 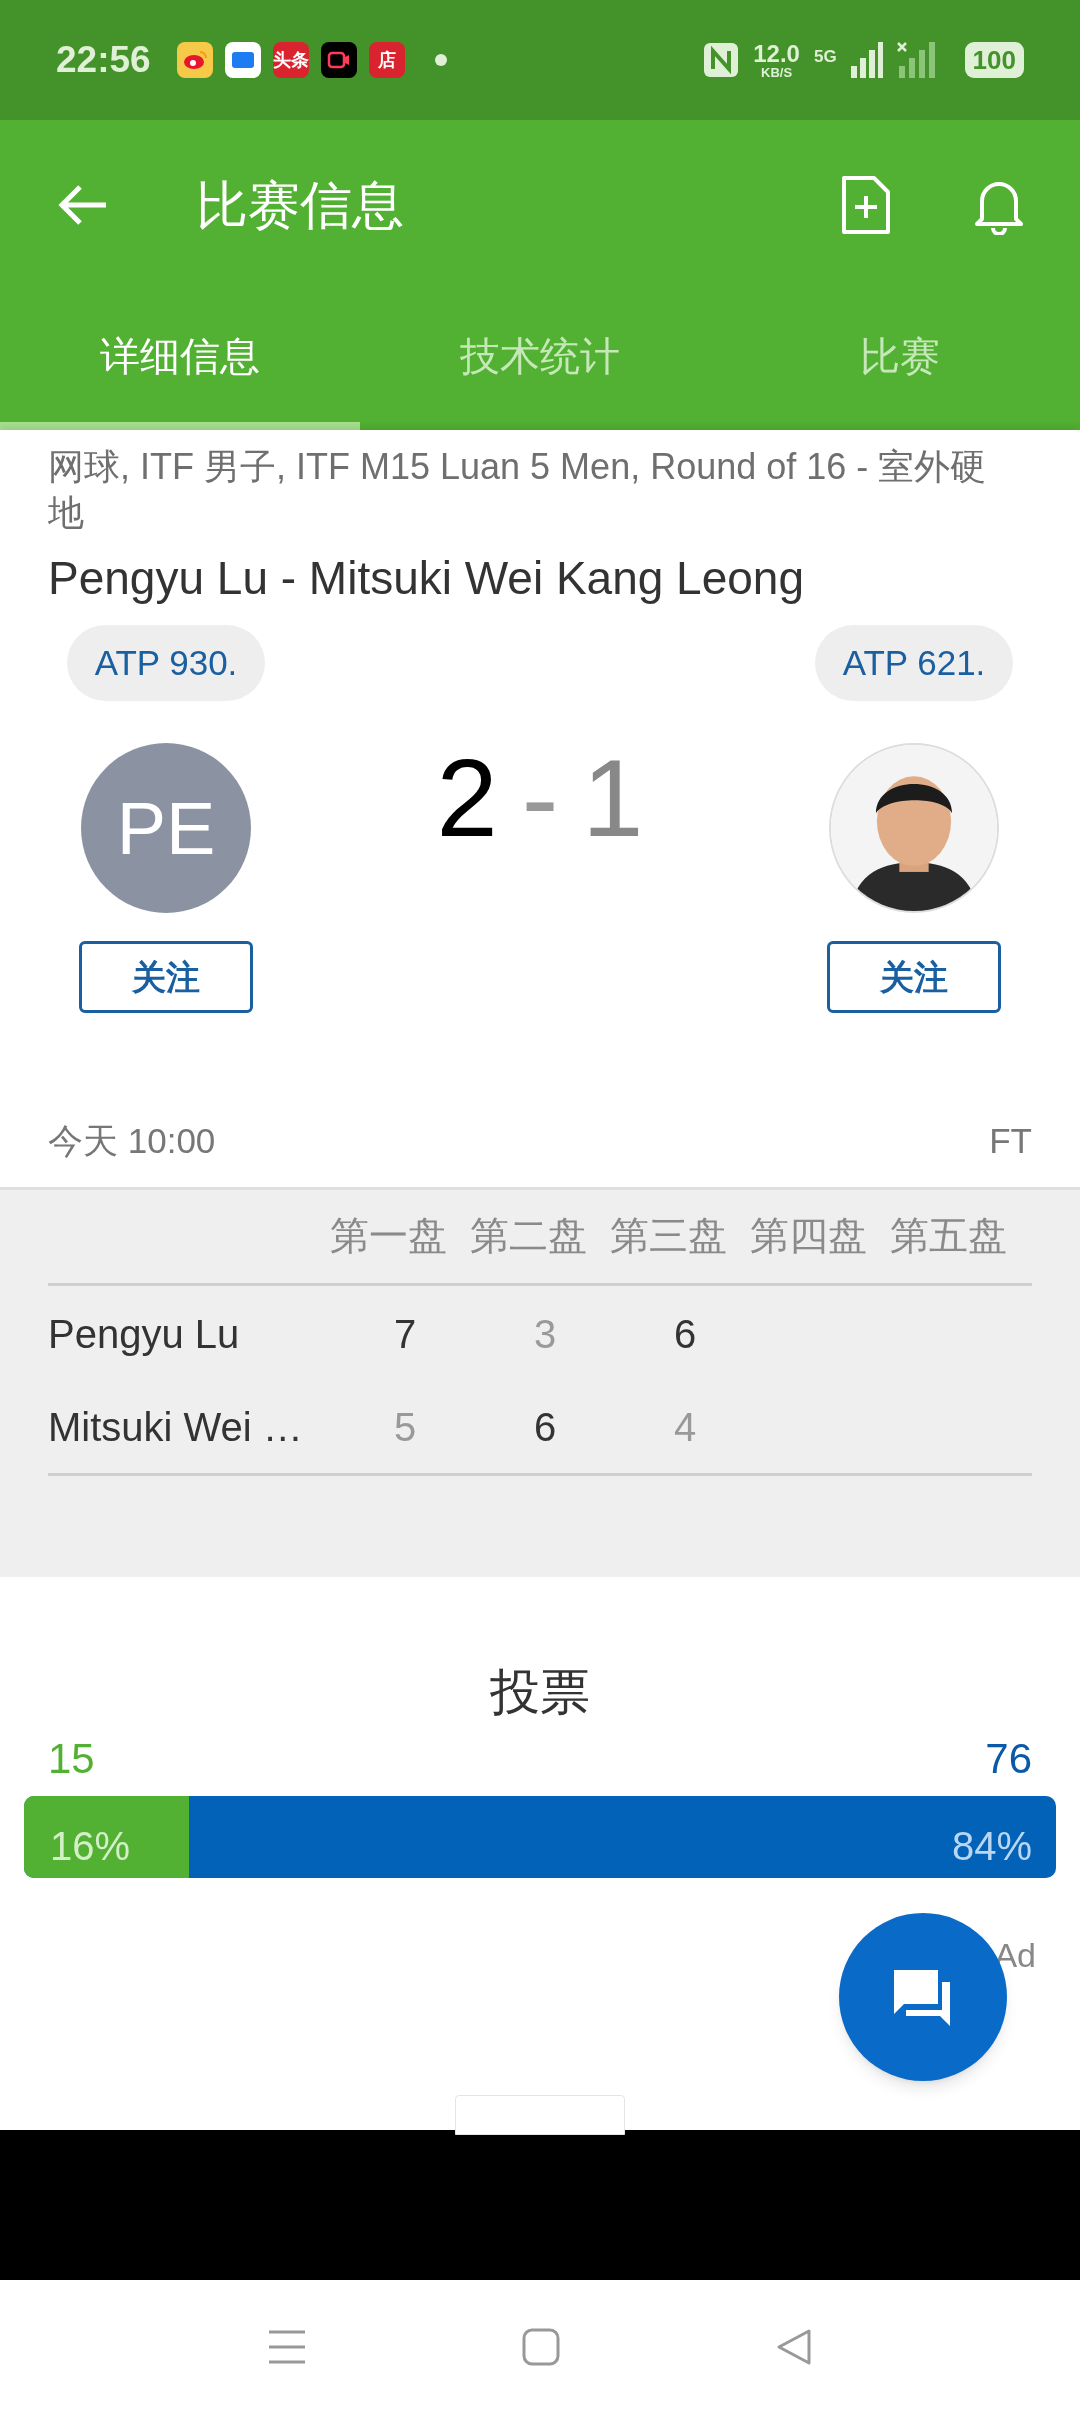 What do you see at coordinates (194, 60) in the screenshot?
I see `weibo-icon` at bounding box center [194, 60].